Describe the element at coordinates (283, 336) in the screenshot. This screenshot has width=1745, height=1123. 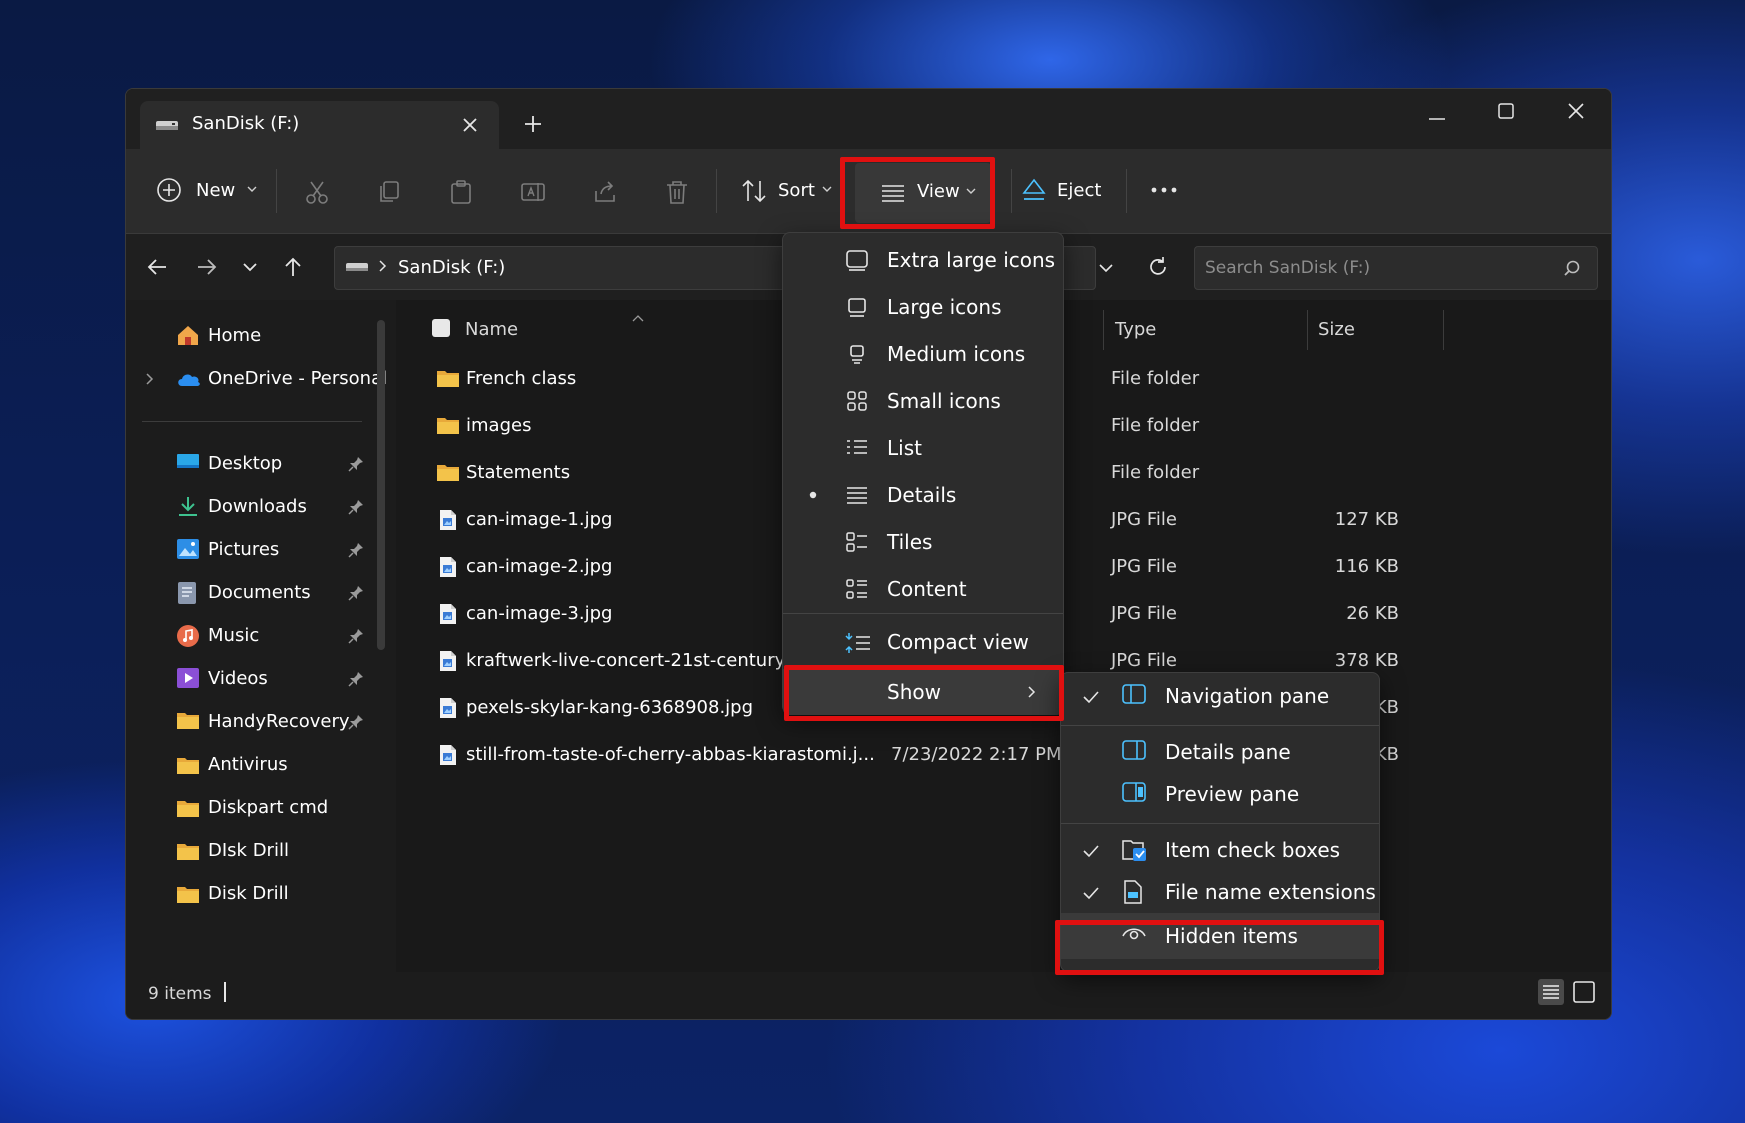
I see `nav-item-home: Home` at that location.